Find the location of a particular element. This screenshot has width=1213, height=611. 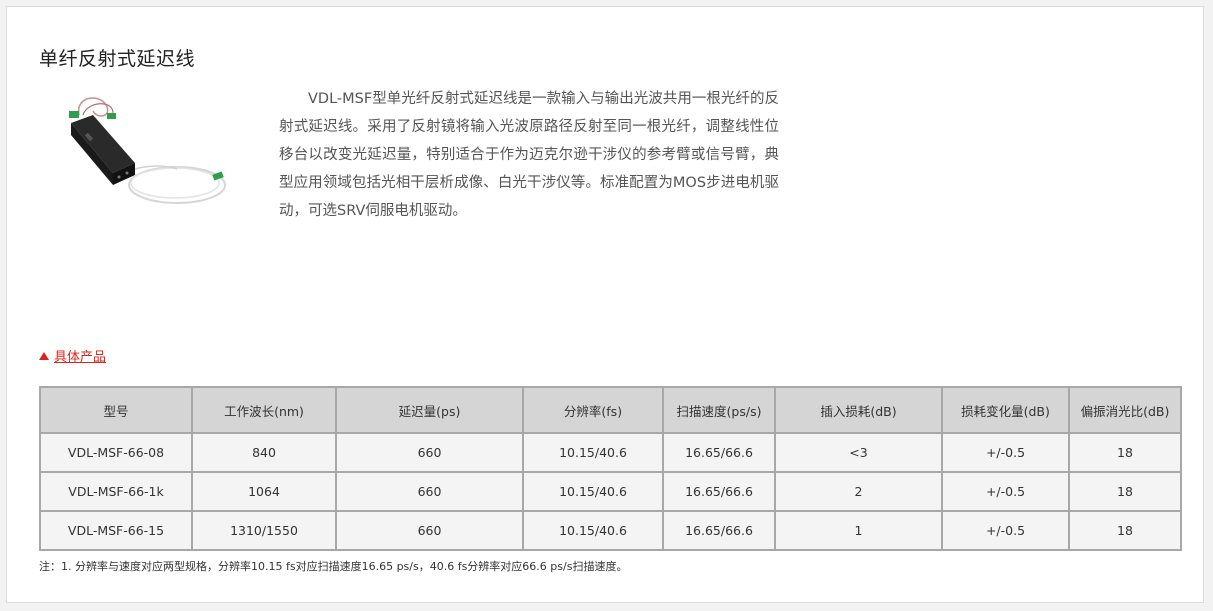

cell-model: VDL-MSF-66-1k is located at coordinates (116, 491).